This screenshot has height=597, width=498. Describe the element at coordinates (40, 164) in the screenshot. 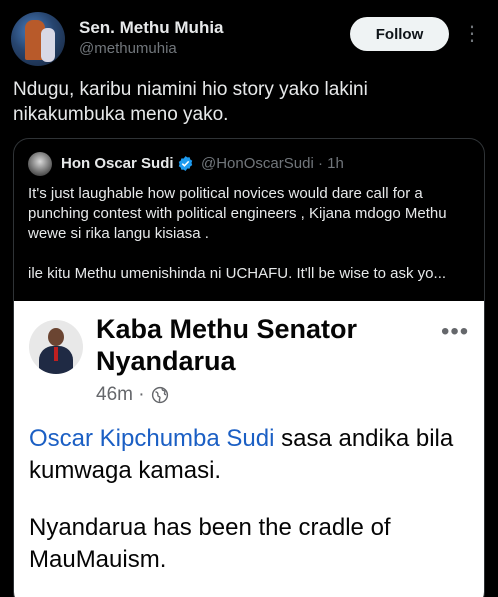

I see `quoted-author-avatar` at that location.